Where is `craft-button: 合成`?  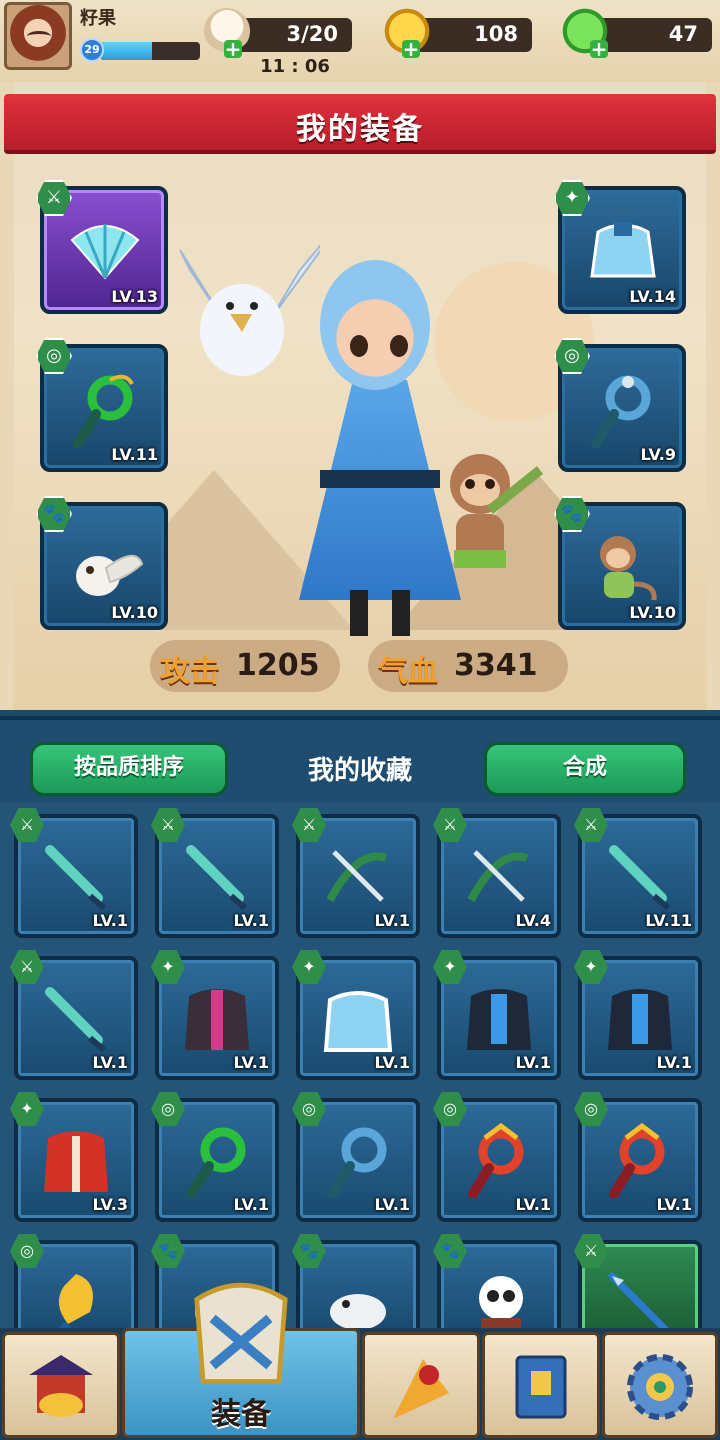 craft-button: 合成 is located at coordinates (585, 769).